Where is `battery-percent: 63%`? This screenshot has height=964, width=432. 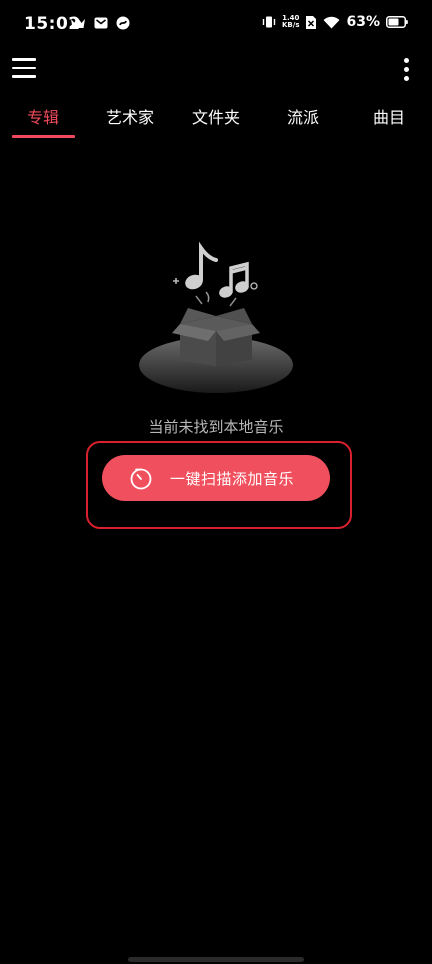 battery-percent: 63% is located at coordinates (363, 22).